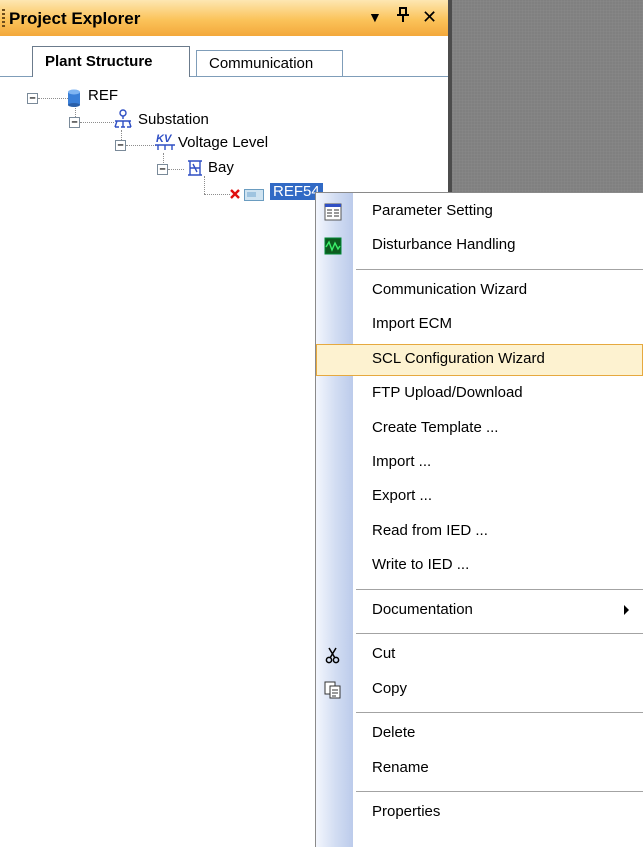 Image resolution: width=643 pixels, height=847 pixels. What do you see at coordinates (103, 95) in the screenshot?
I see `tree-node-ref: REF` at bounding box center [103, 95].